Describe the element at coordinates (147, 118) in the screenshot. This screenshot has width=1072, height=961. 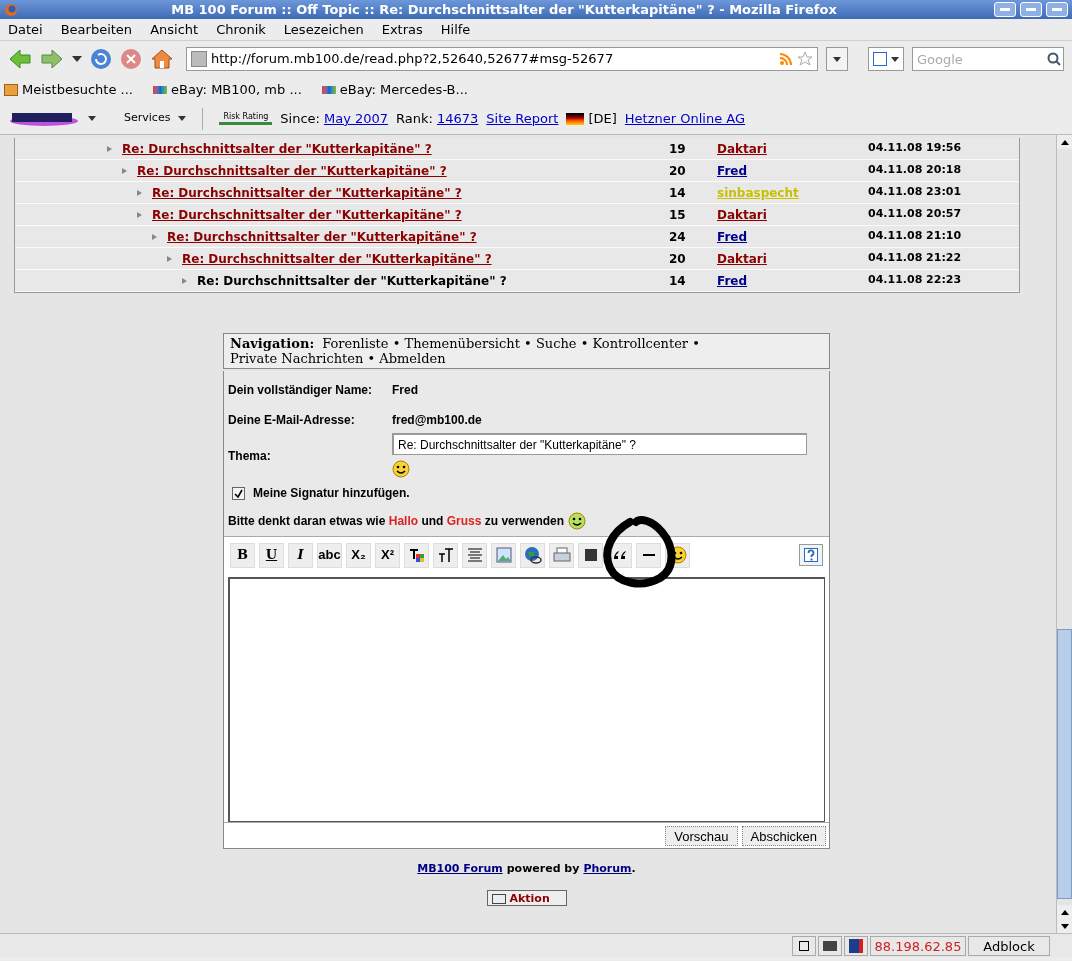
I see `services-menu: Services` at that location.